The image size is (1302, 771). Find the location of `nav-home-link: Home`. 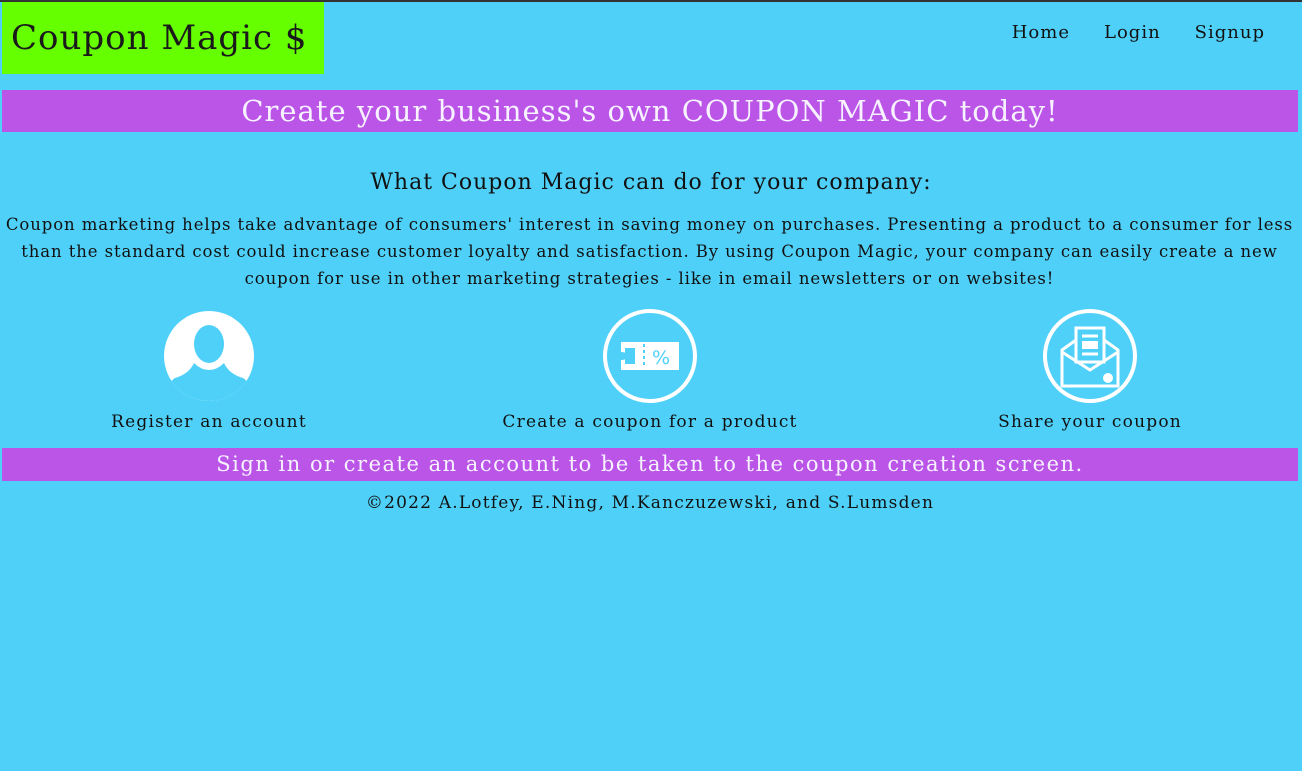

nav-home-link: Home is located at coordinates (1041, 32).